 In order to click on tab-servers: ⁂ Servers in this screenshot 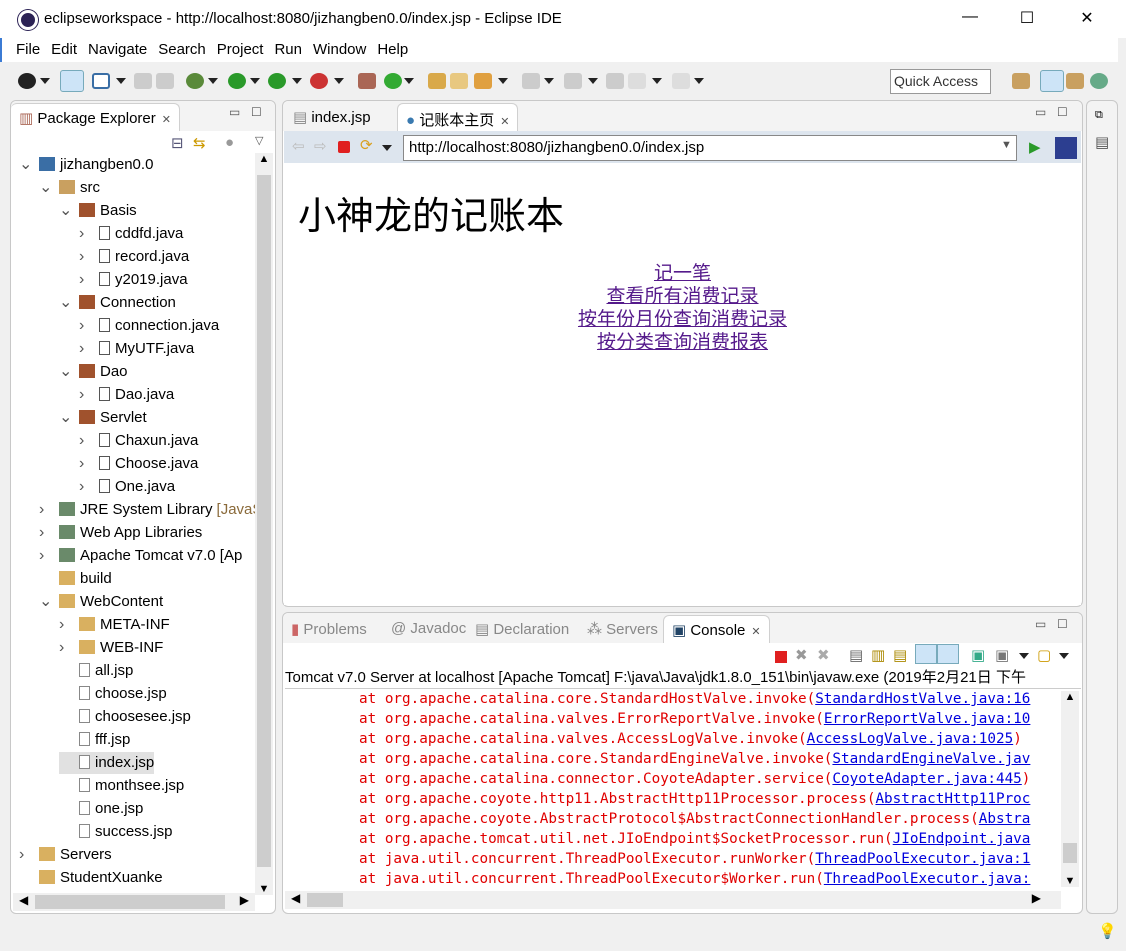, I will do `click(622, 629)`.